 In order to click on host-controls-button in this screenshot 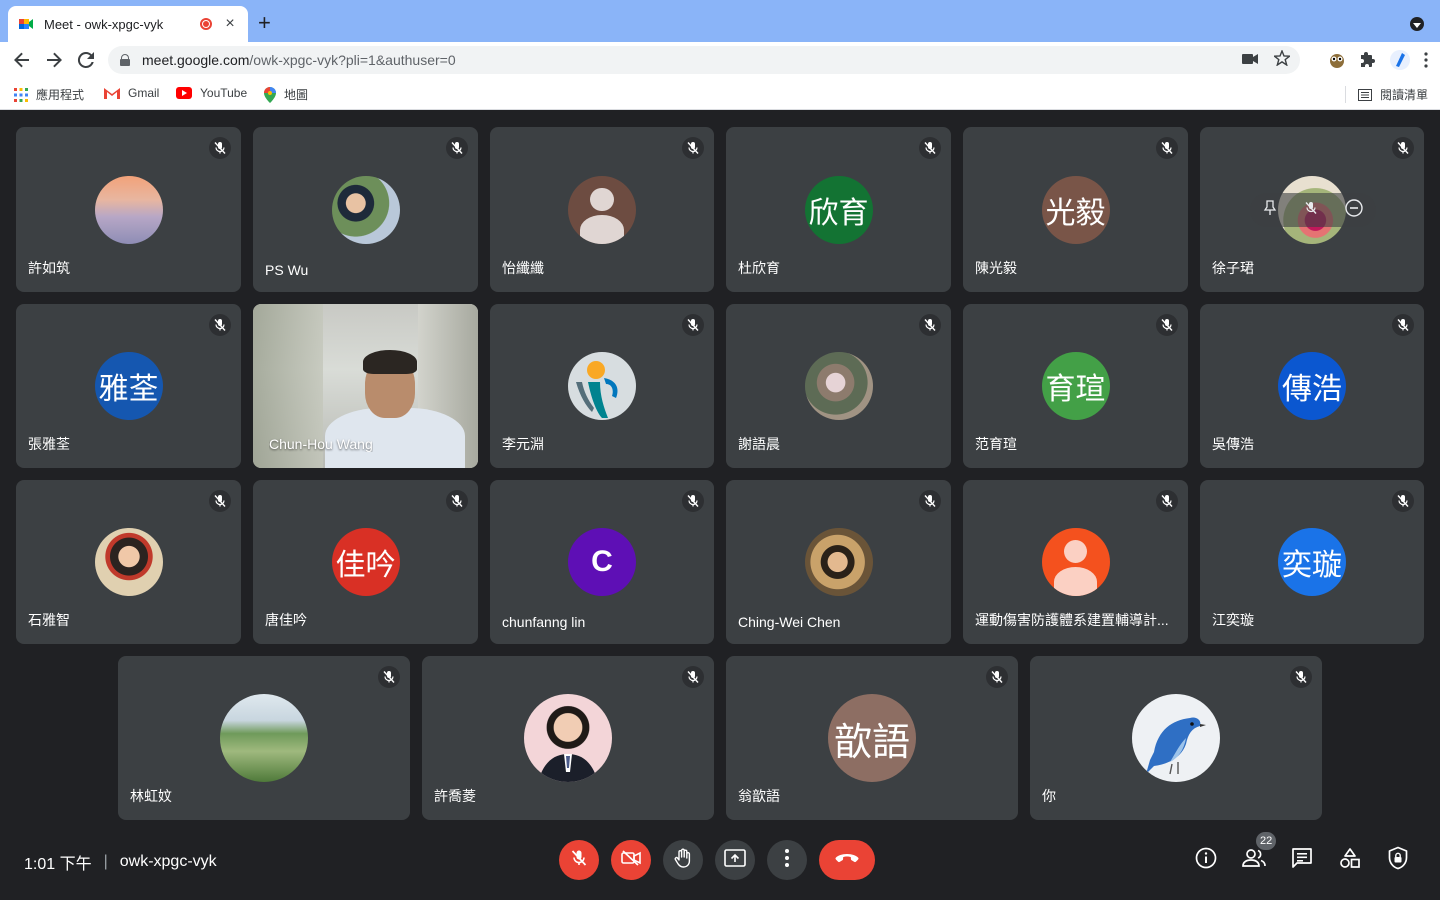, I will do `click(1398, 860)`.